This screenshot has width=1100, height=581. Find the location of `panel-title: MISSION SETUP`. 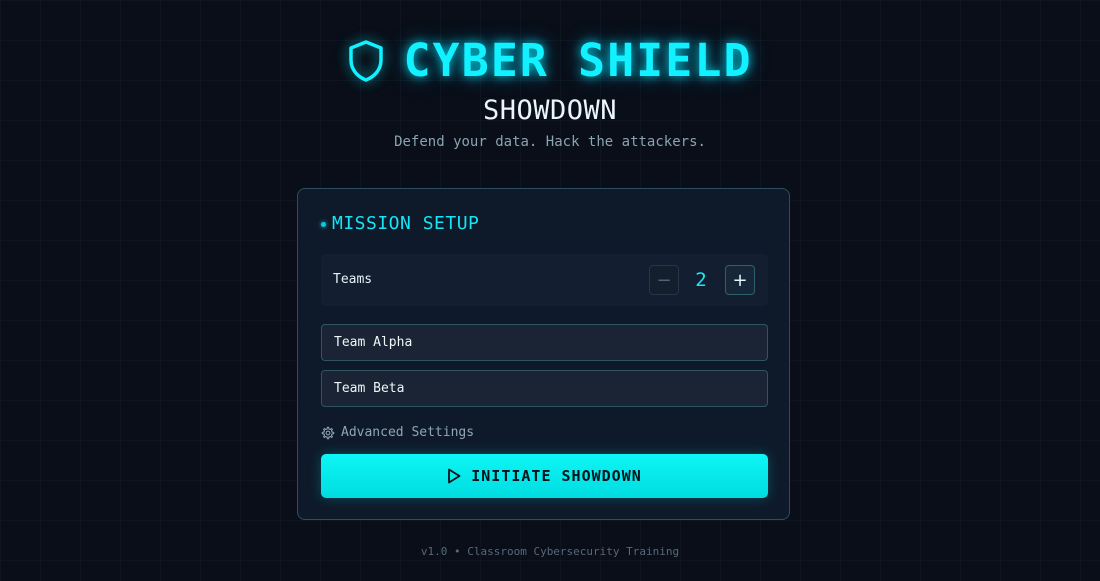

panel-title: MISSION SETUP is located at coordinates (406, 223).